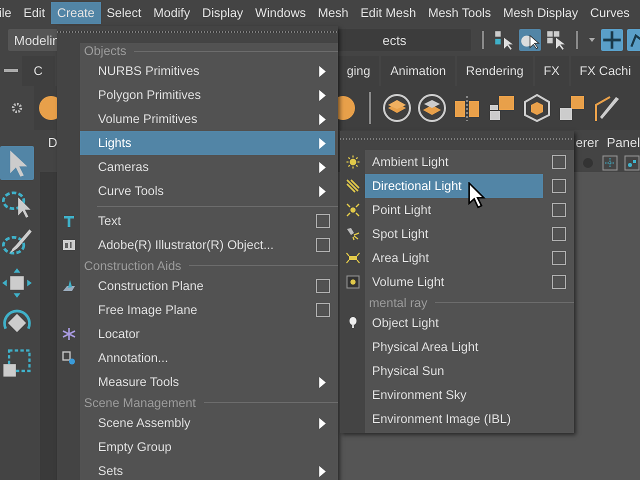  What do you see at coordinates (605, 71) in the screenshot?
I see `shelf-tab: FX Cachi` at bounding box center [605, 71].